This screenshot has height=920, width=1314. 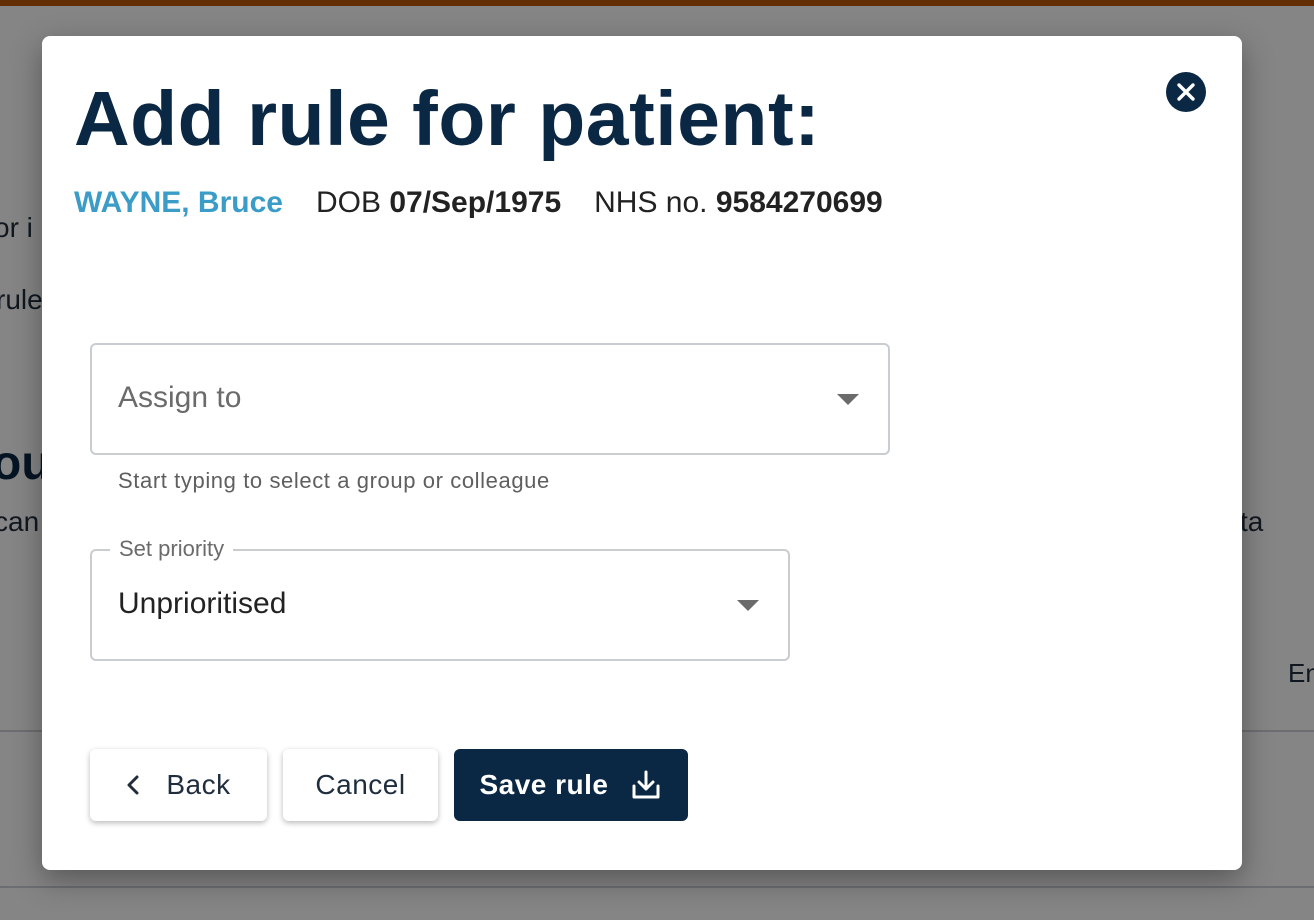 I want to click on dialog-title: Add rule for patient:, so click(x=447, y=119).